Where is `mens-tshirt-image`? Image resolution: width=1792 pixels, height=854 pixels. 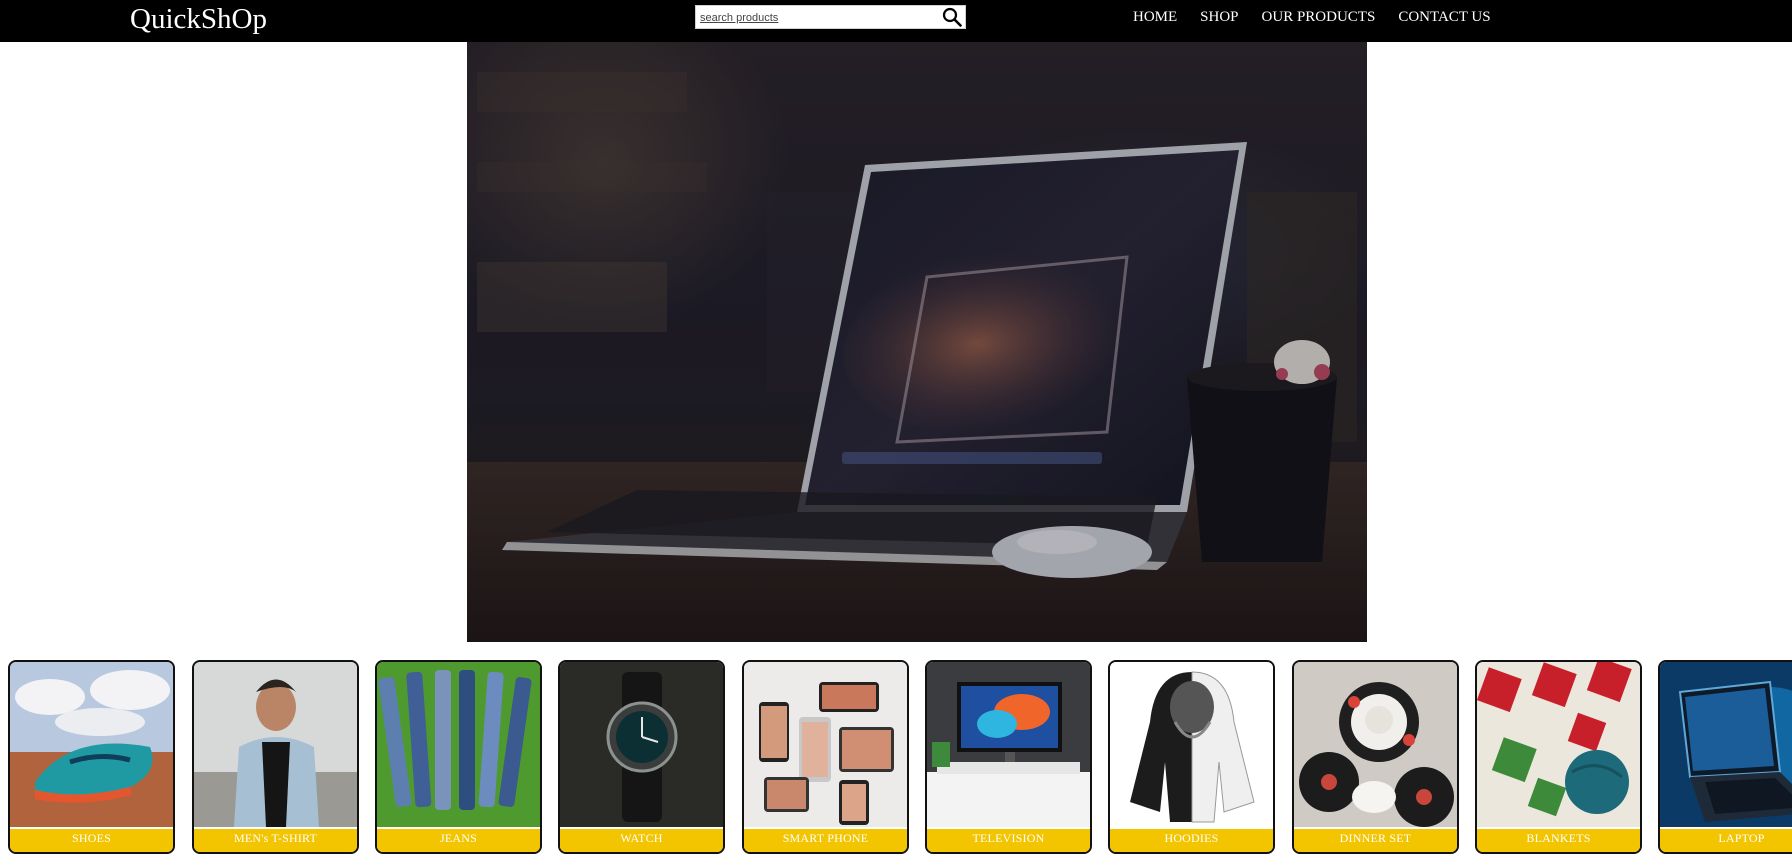 mens-tshirt-image is located at coordinates (275, 744).